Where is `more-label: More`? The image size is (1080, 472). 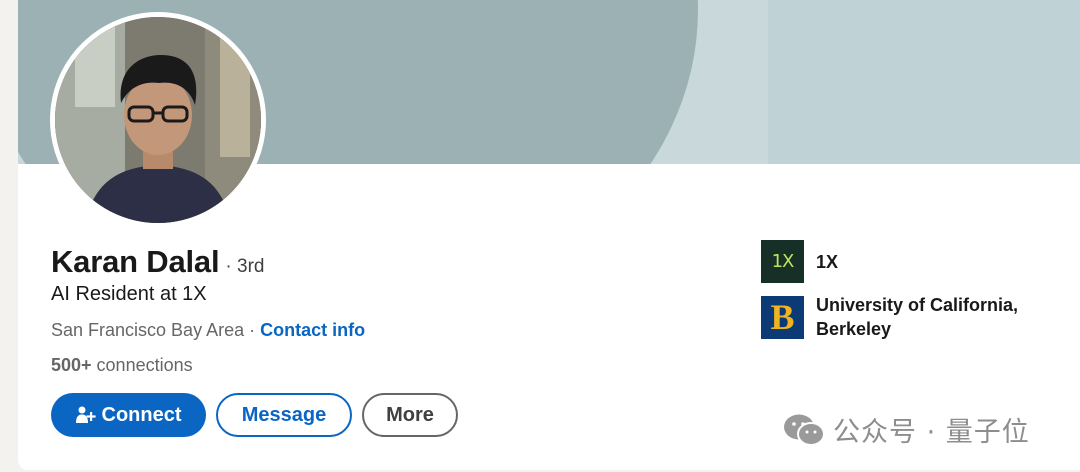 more-label: More is located at coordinates (410, 414).